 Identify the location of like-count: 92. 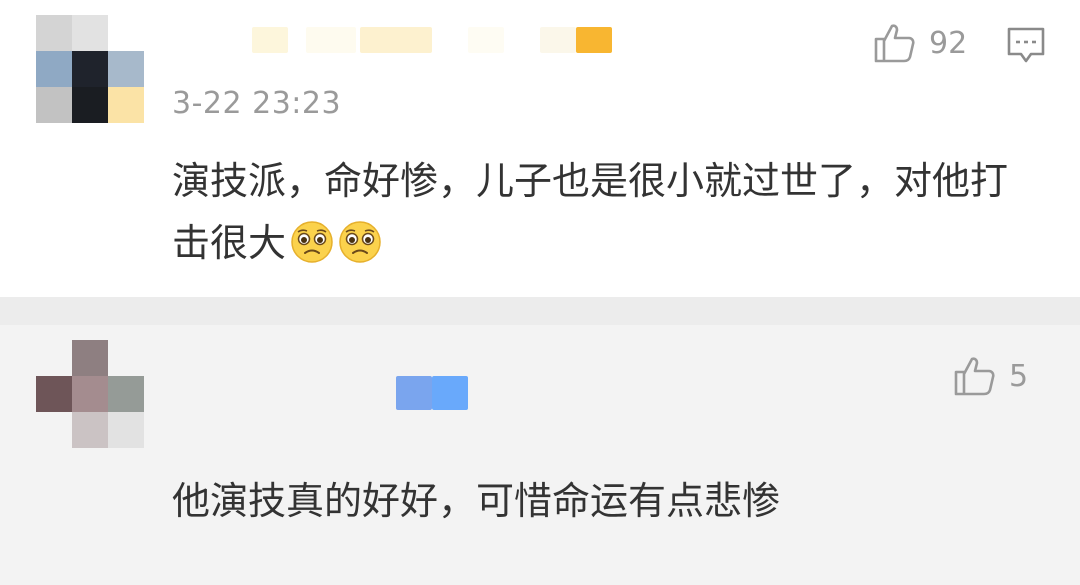
(948, 43).